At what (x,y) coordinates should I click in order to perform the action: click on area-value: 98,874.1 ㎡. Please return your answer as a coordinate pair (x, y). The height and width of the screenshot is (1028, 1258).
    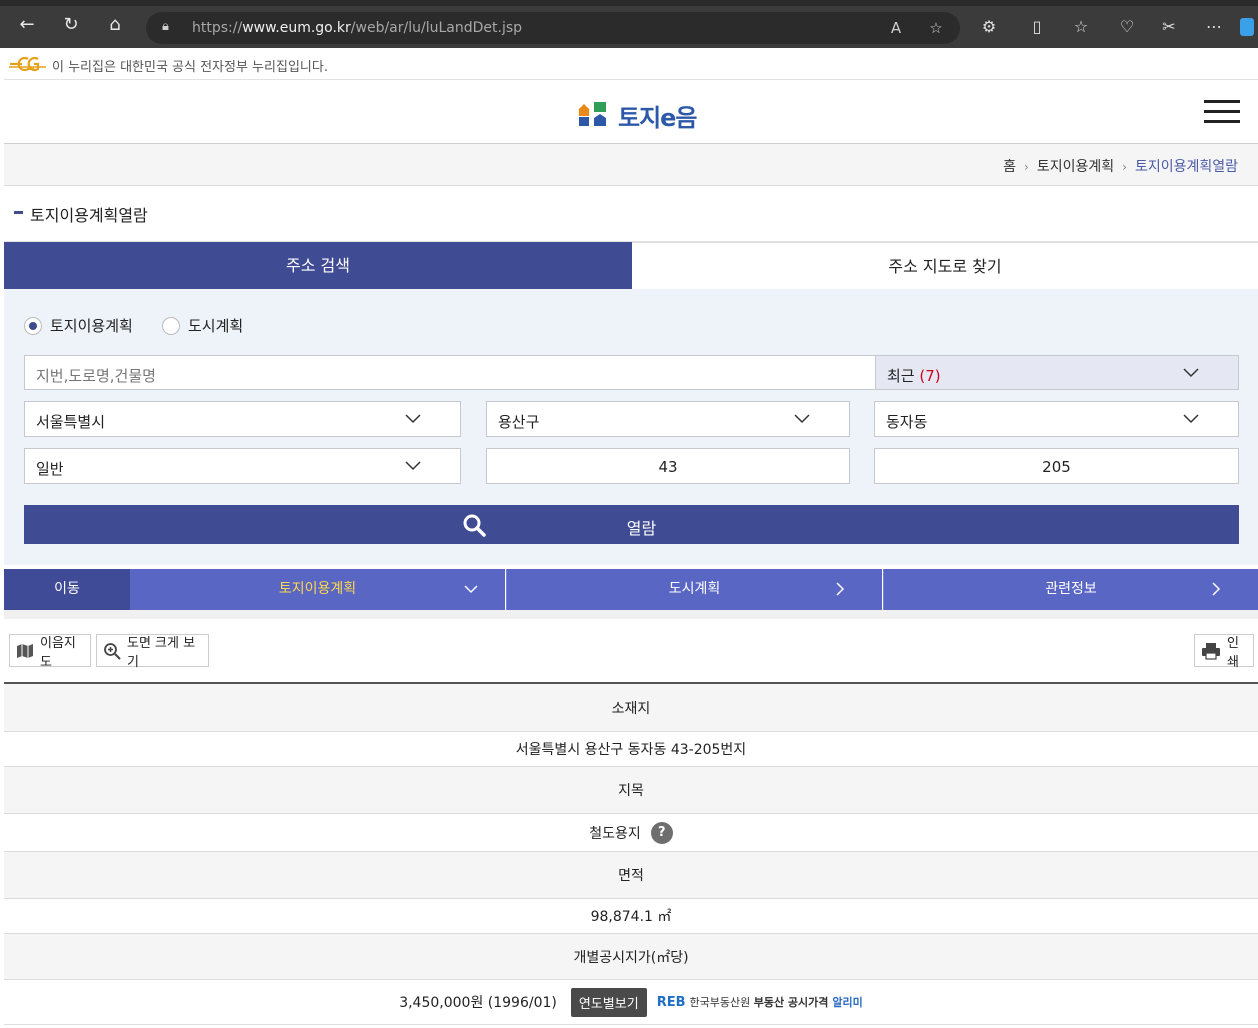
    Looking at the image, I should click on (631, 916).